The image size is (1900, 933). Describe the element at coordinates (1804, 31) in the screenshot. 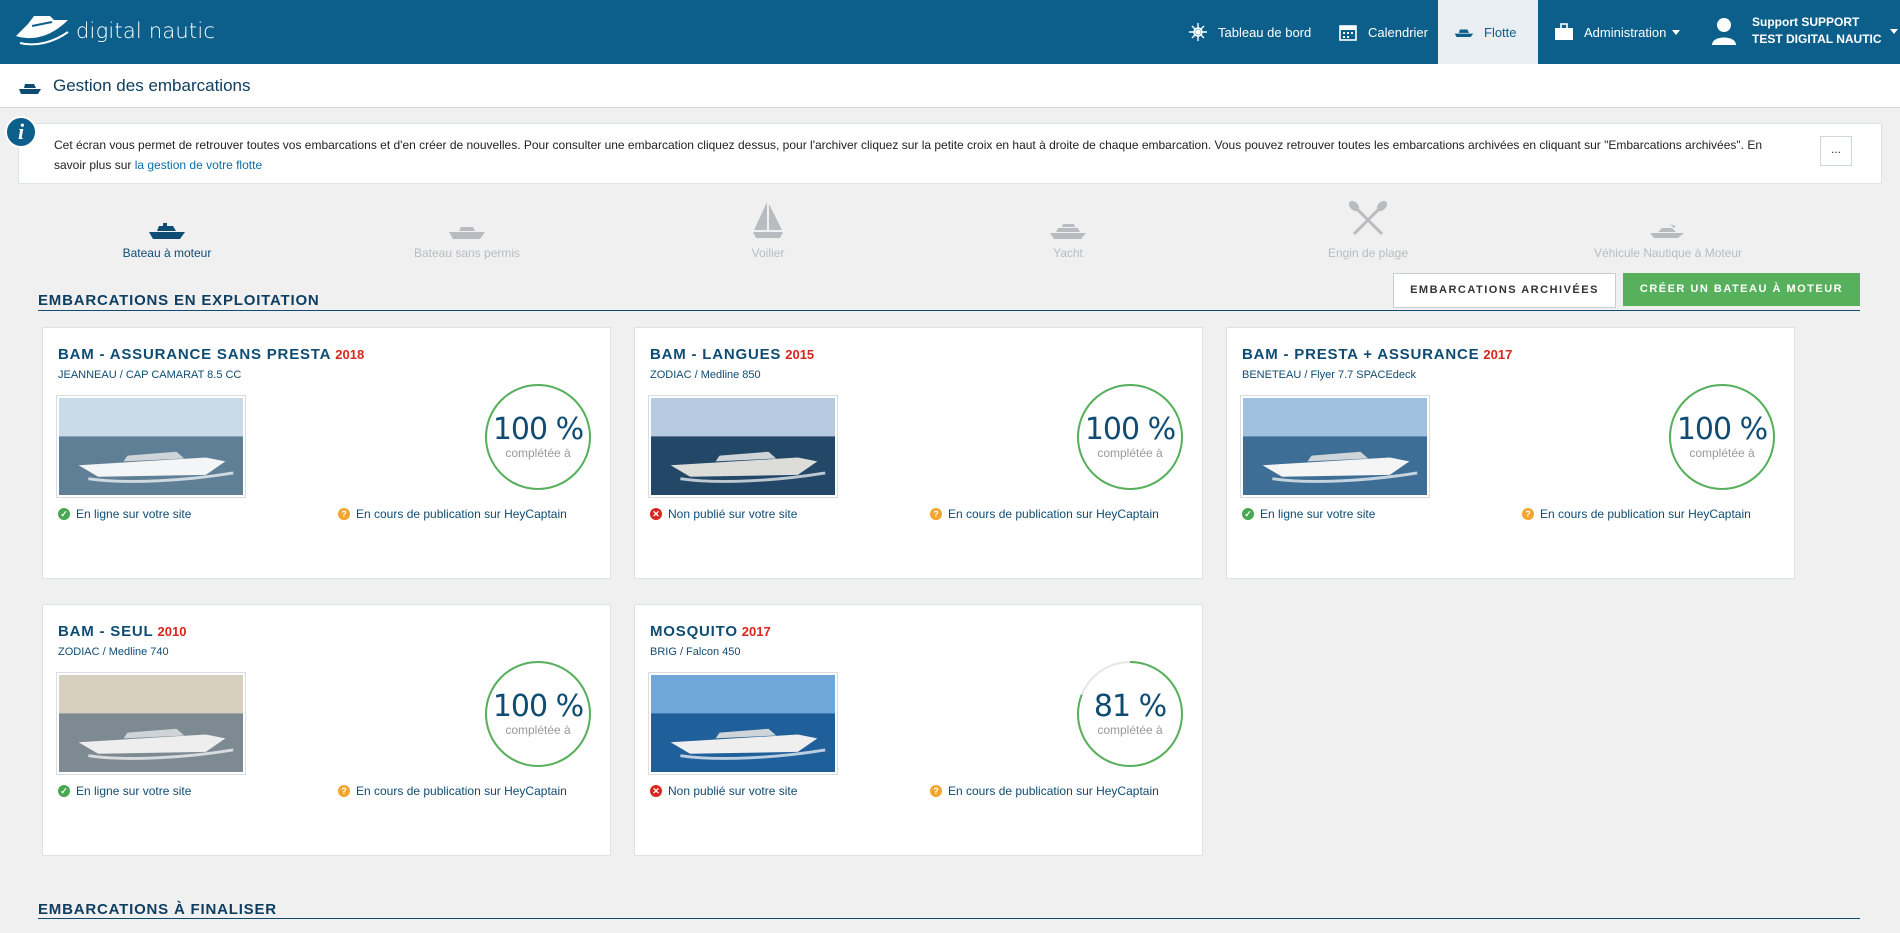

I see `user-menu: Support SUPPORT TEST DIGITAL NAUTIC` at that location.